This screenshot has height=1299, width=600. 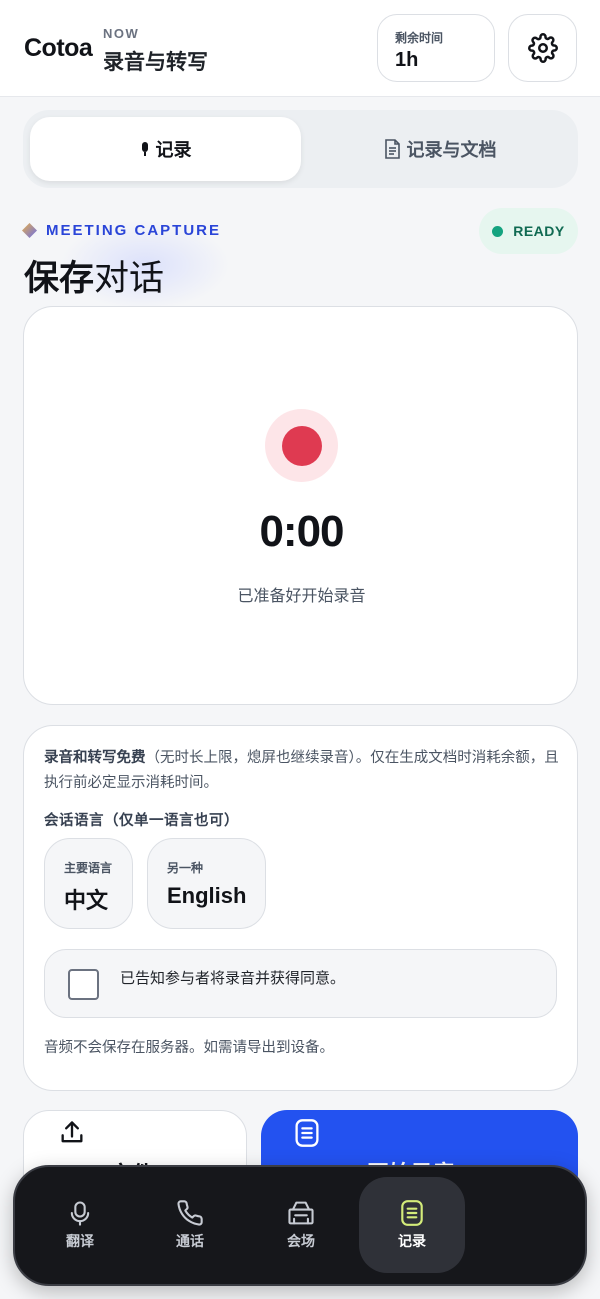 What do you see at coordinates (301, 531) in the screenshot?
I see `recording-timer: 0:00` at bounding box center [301, 531].